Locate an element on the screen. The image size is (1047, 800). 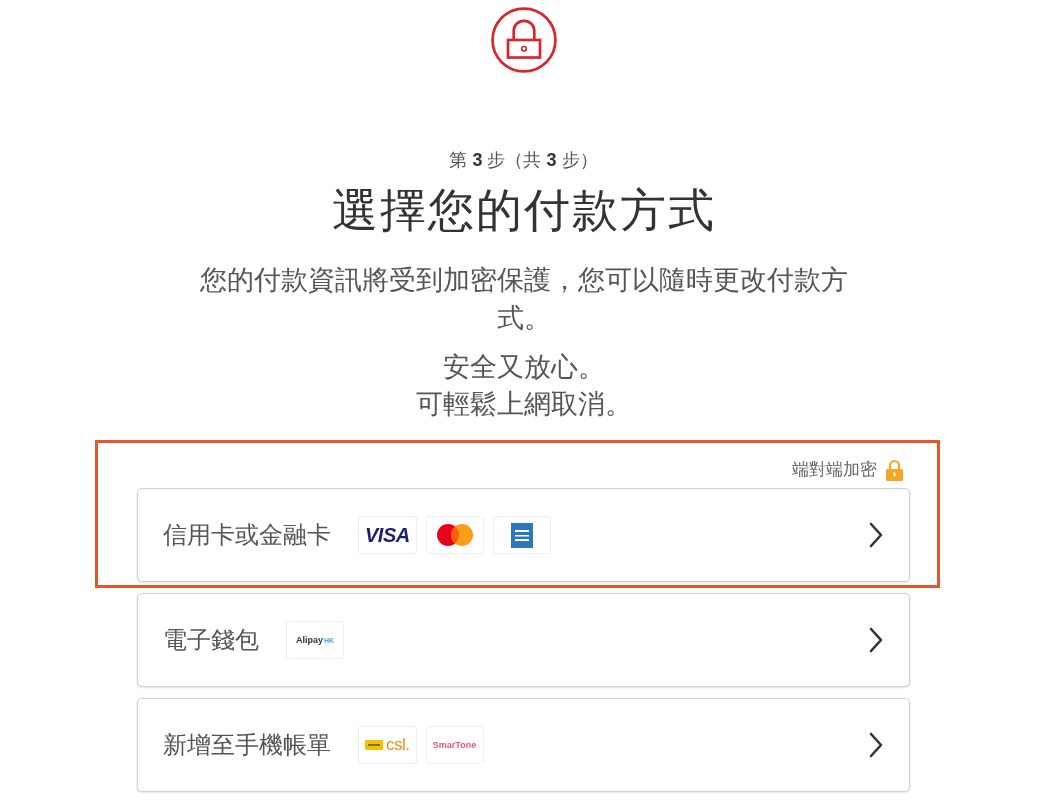
encryption-note: 端對端加密 is located at coordinates (834, 470).